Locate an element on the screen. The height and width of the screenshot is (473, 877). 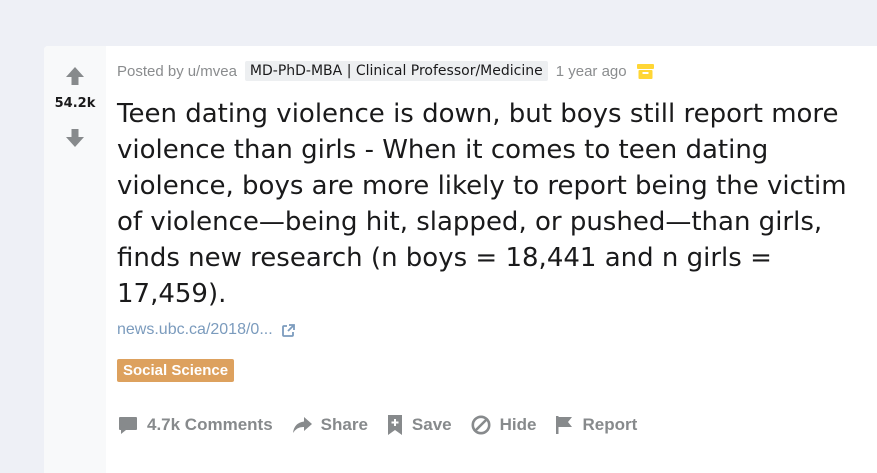
post-timestamp: 1 year ago is located at coordinates (591, 71).